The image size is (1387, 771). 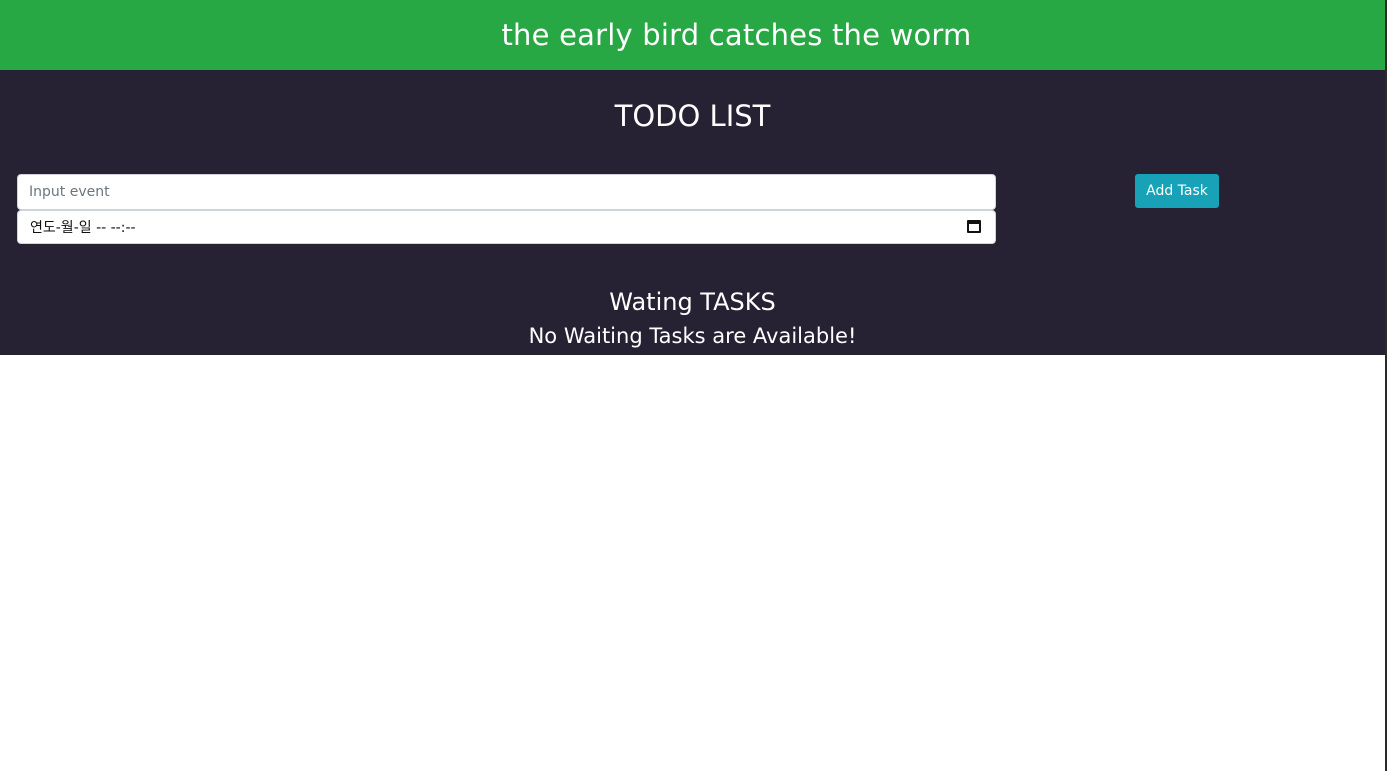 I want to click on event-input, so click(x=506, y=192).